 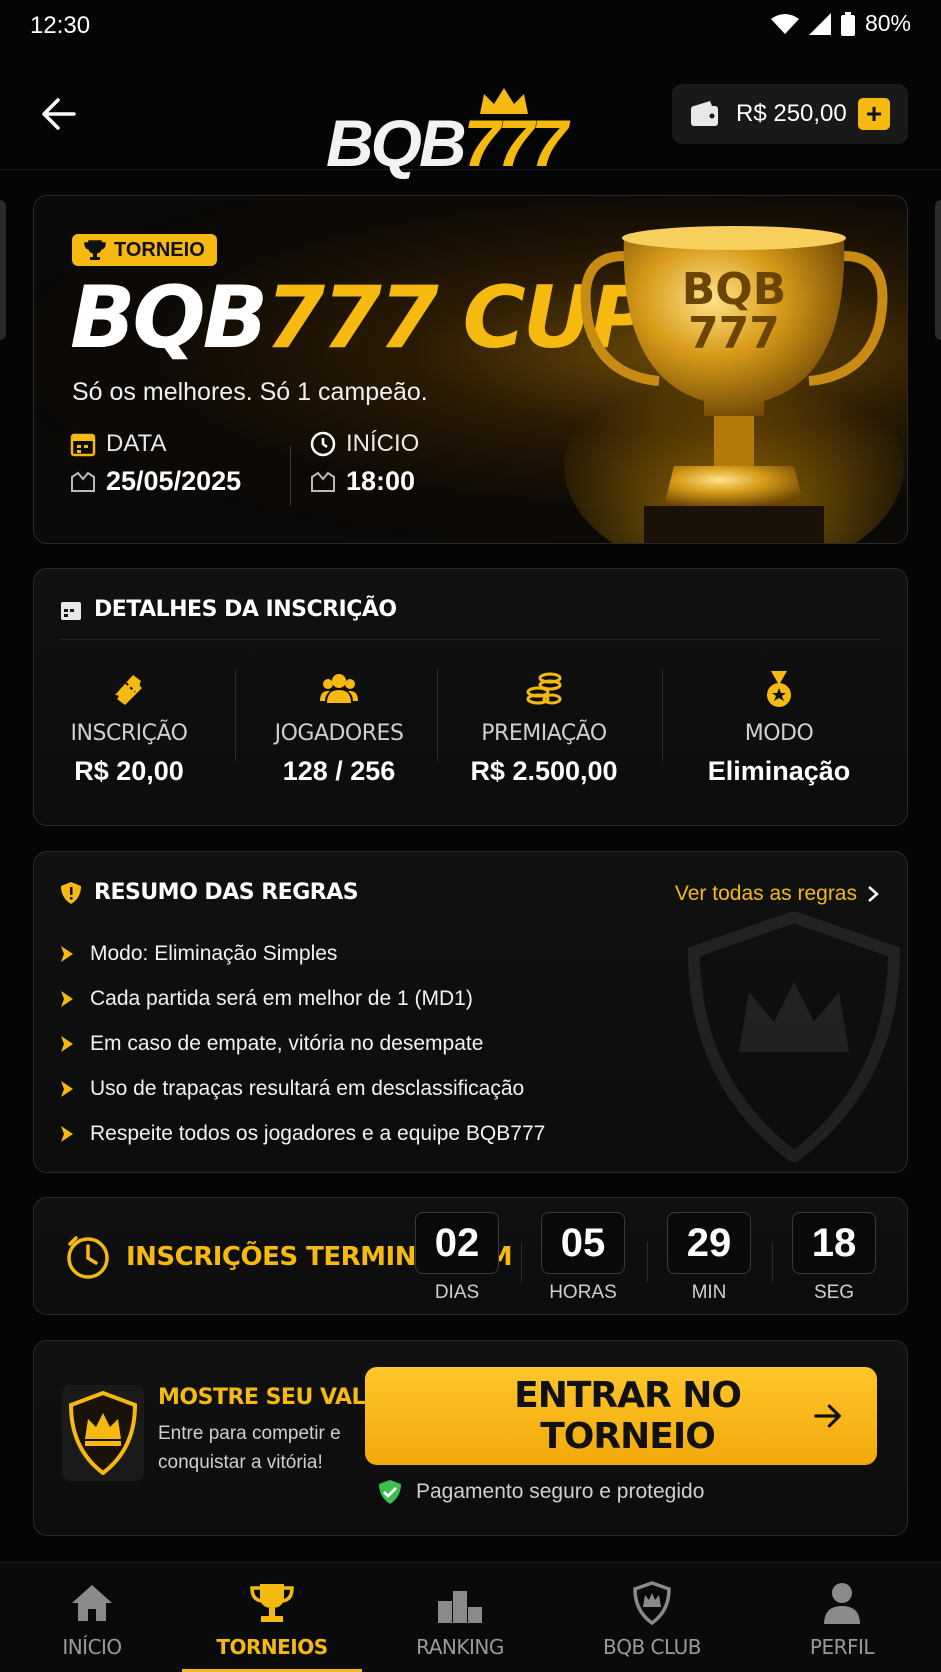 What do you see at coordinates (250, 392) in the screenshot?
I see `tournament-subtitle: Só os melhores. Só 1 campeão.` at bounding box center [250, 392].